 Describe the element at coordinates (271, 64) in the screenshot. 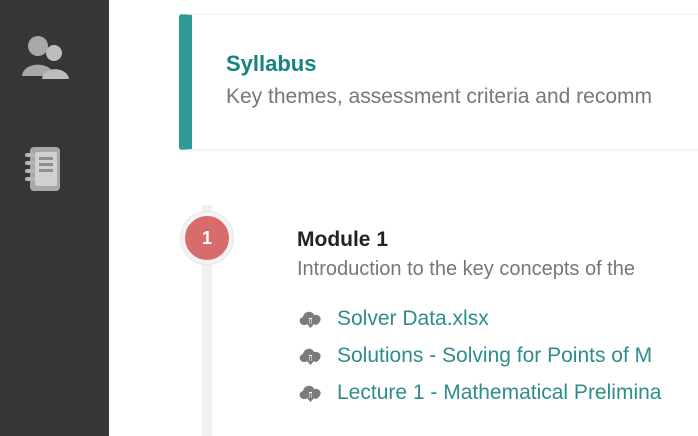

I see `syllabus-title: Syllabus` at that location.